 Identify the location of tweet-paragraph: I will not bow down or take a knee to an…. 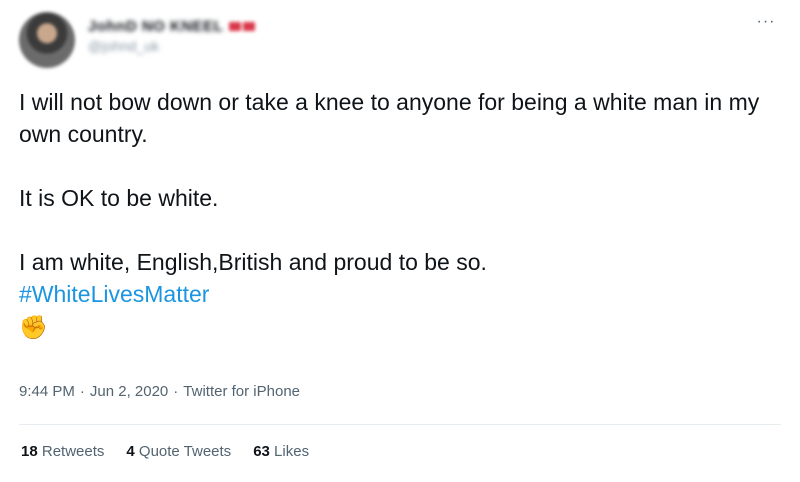
(389, 118).